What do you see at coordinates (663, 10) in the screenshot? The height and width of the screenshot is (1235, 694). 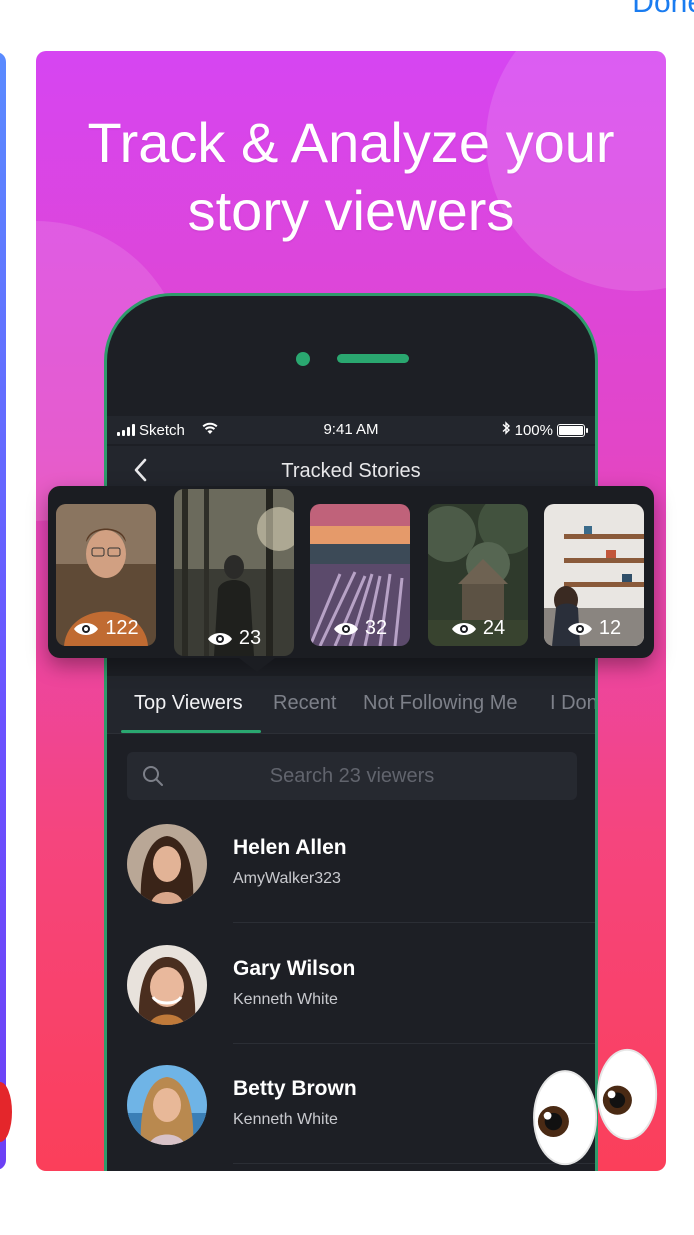 I see `done-link: Done` at bounding box center [663, 10].